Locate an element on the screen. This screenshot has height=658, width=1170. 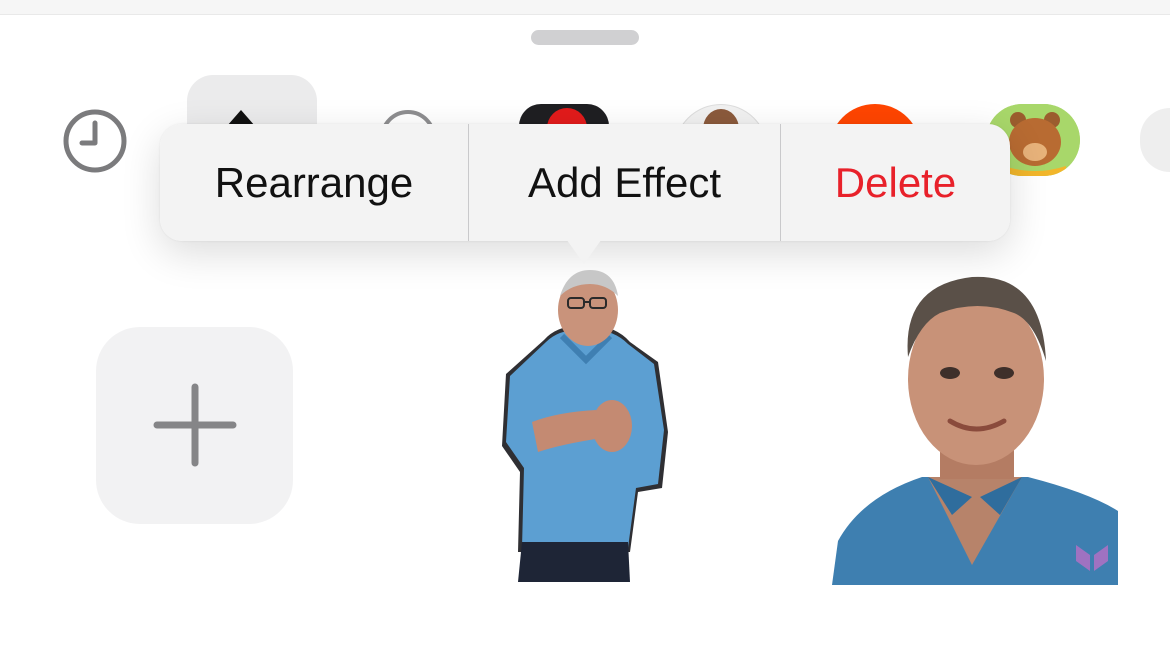
delete-menu-item: Delete is located at coordinates (895, 182).